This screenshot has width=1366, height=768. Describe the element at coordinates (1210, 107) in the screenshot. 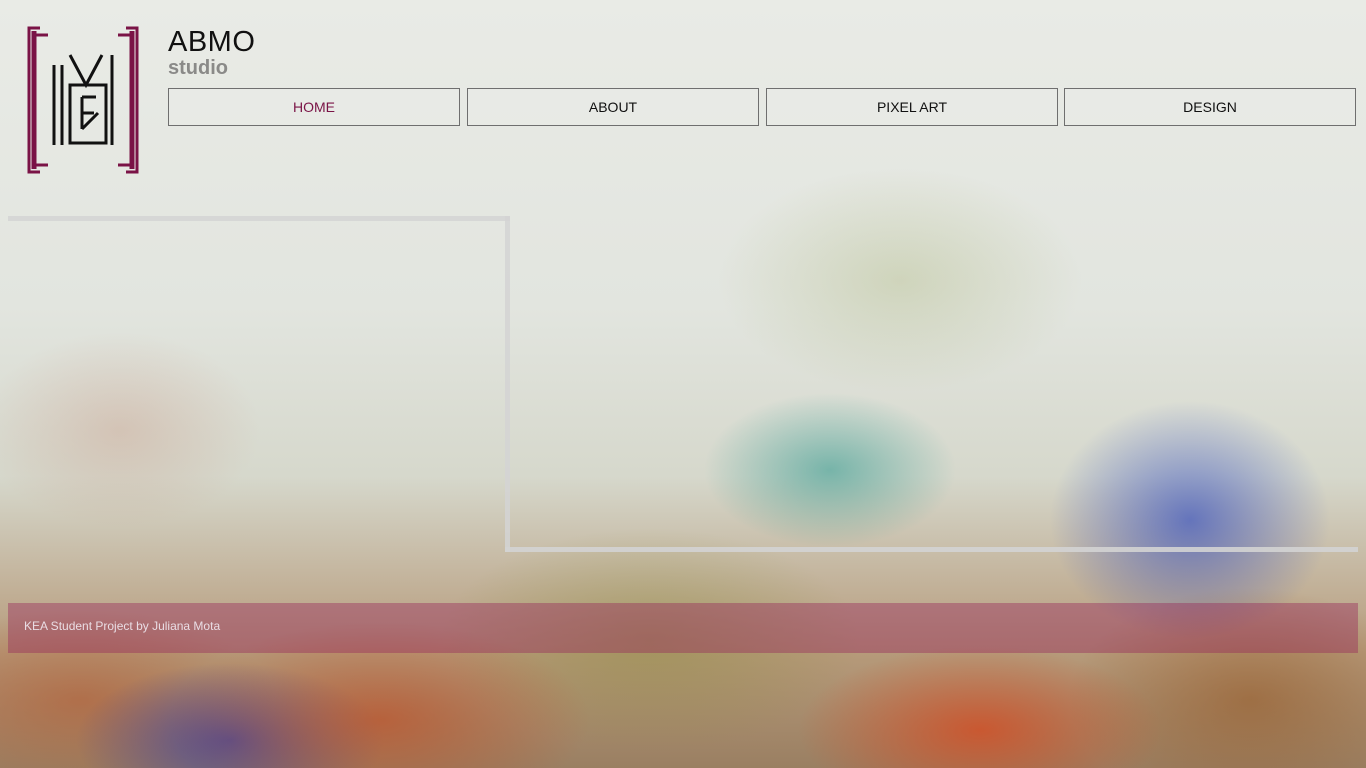

I see `nav-design-button: DESIGN` at that location.